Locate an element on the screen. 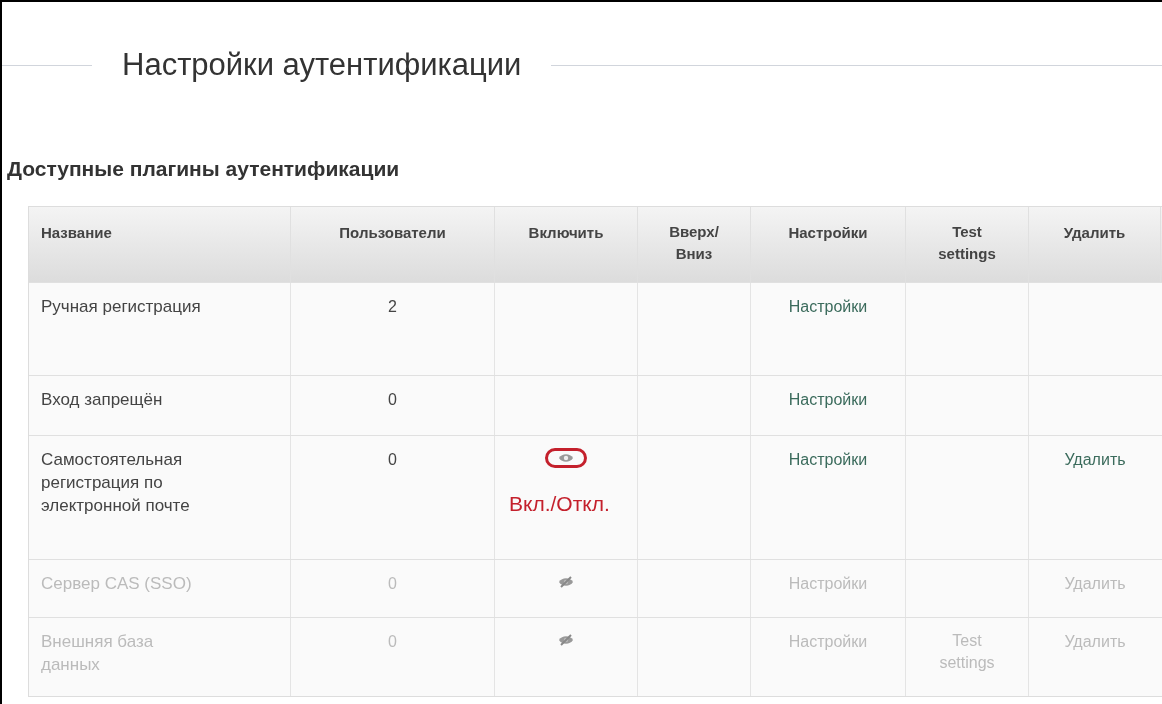  section-title: Доступные плагины аутентификации is located at coordinates (204, 168).